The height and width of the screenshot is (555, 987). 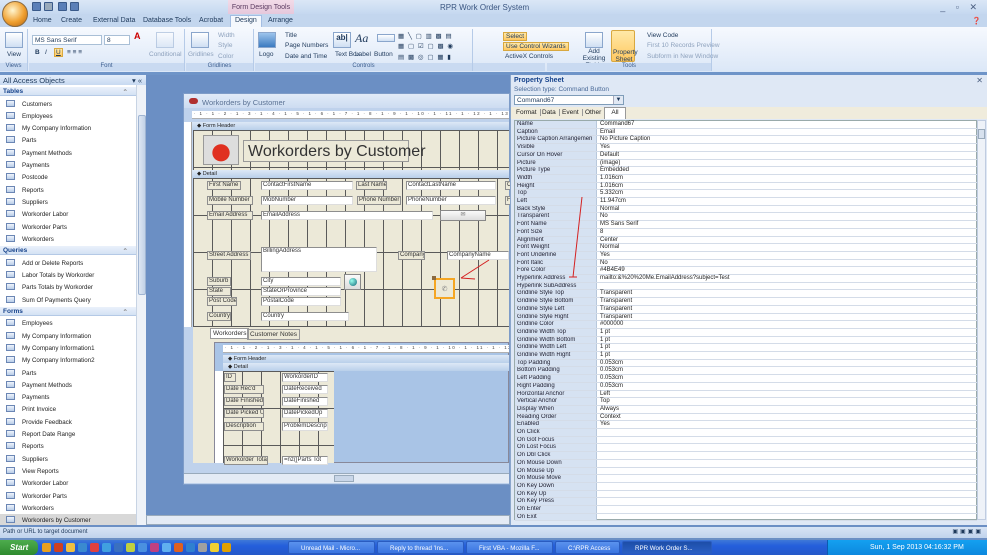 I want to click on property-value: Yes, so click(x=788, y=147).